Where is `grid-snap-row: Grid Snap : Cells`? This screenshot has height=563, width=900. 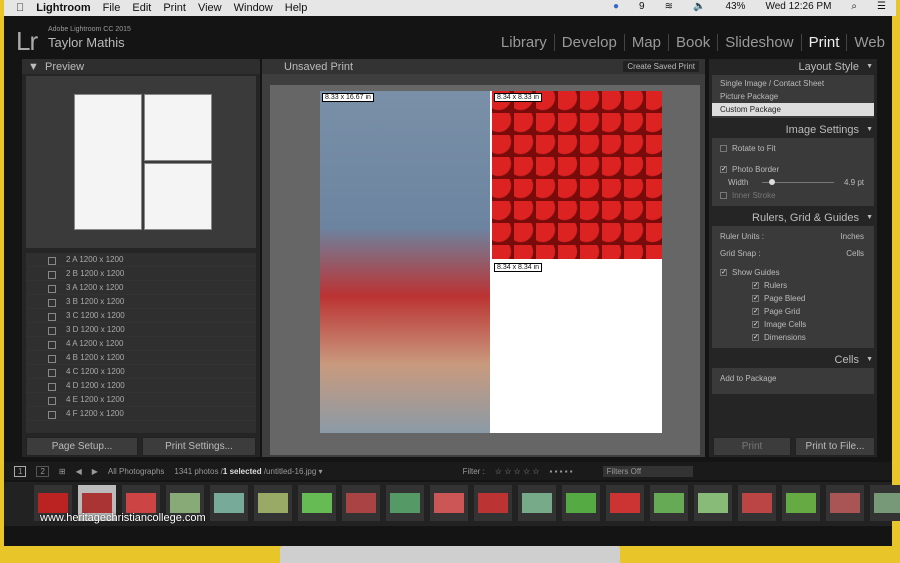
grid-snap-row: Grid Snap : Cells is located at coordinates (793, 253).